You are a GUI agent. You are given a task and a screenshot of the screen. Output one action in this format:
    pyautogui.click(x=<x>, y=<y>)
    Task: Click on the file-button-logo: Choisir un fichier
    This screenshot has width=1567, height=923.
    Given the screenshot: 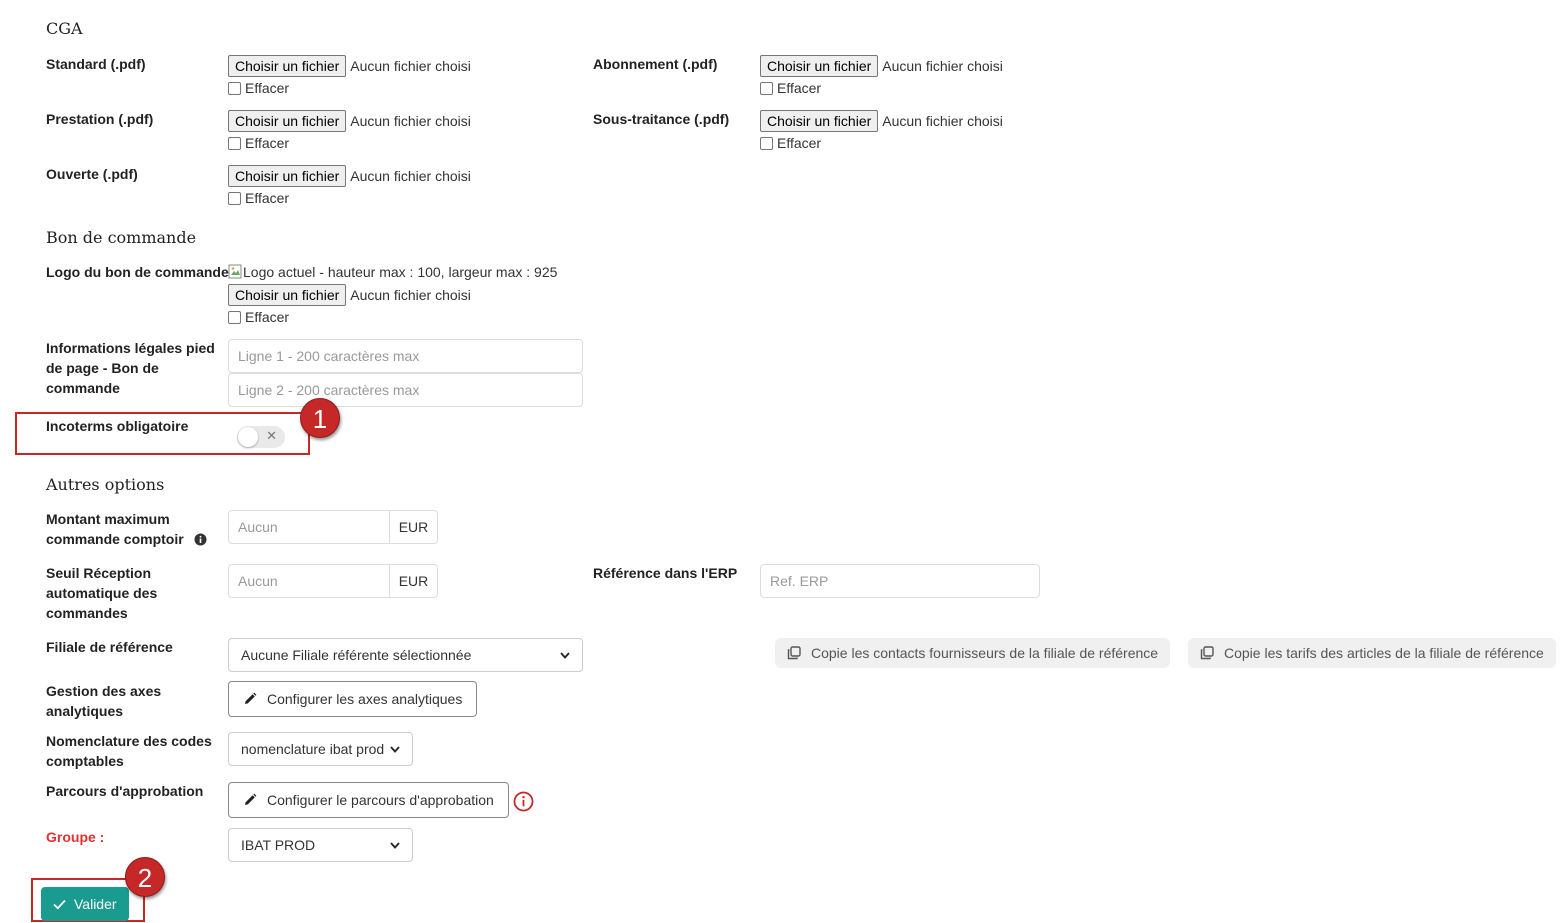 What is the action you would take?
    pyautogui.click(x=287, y=295)
    